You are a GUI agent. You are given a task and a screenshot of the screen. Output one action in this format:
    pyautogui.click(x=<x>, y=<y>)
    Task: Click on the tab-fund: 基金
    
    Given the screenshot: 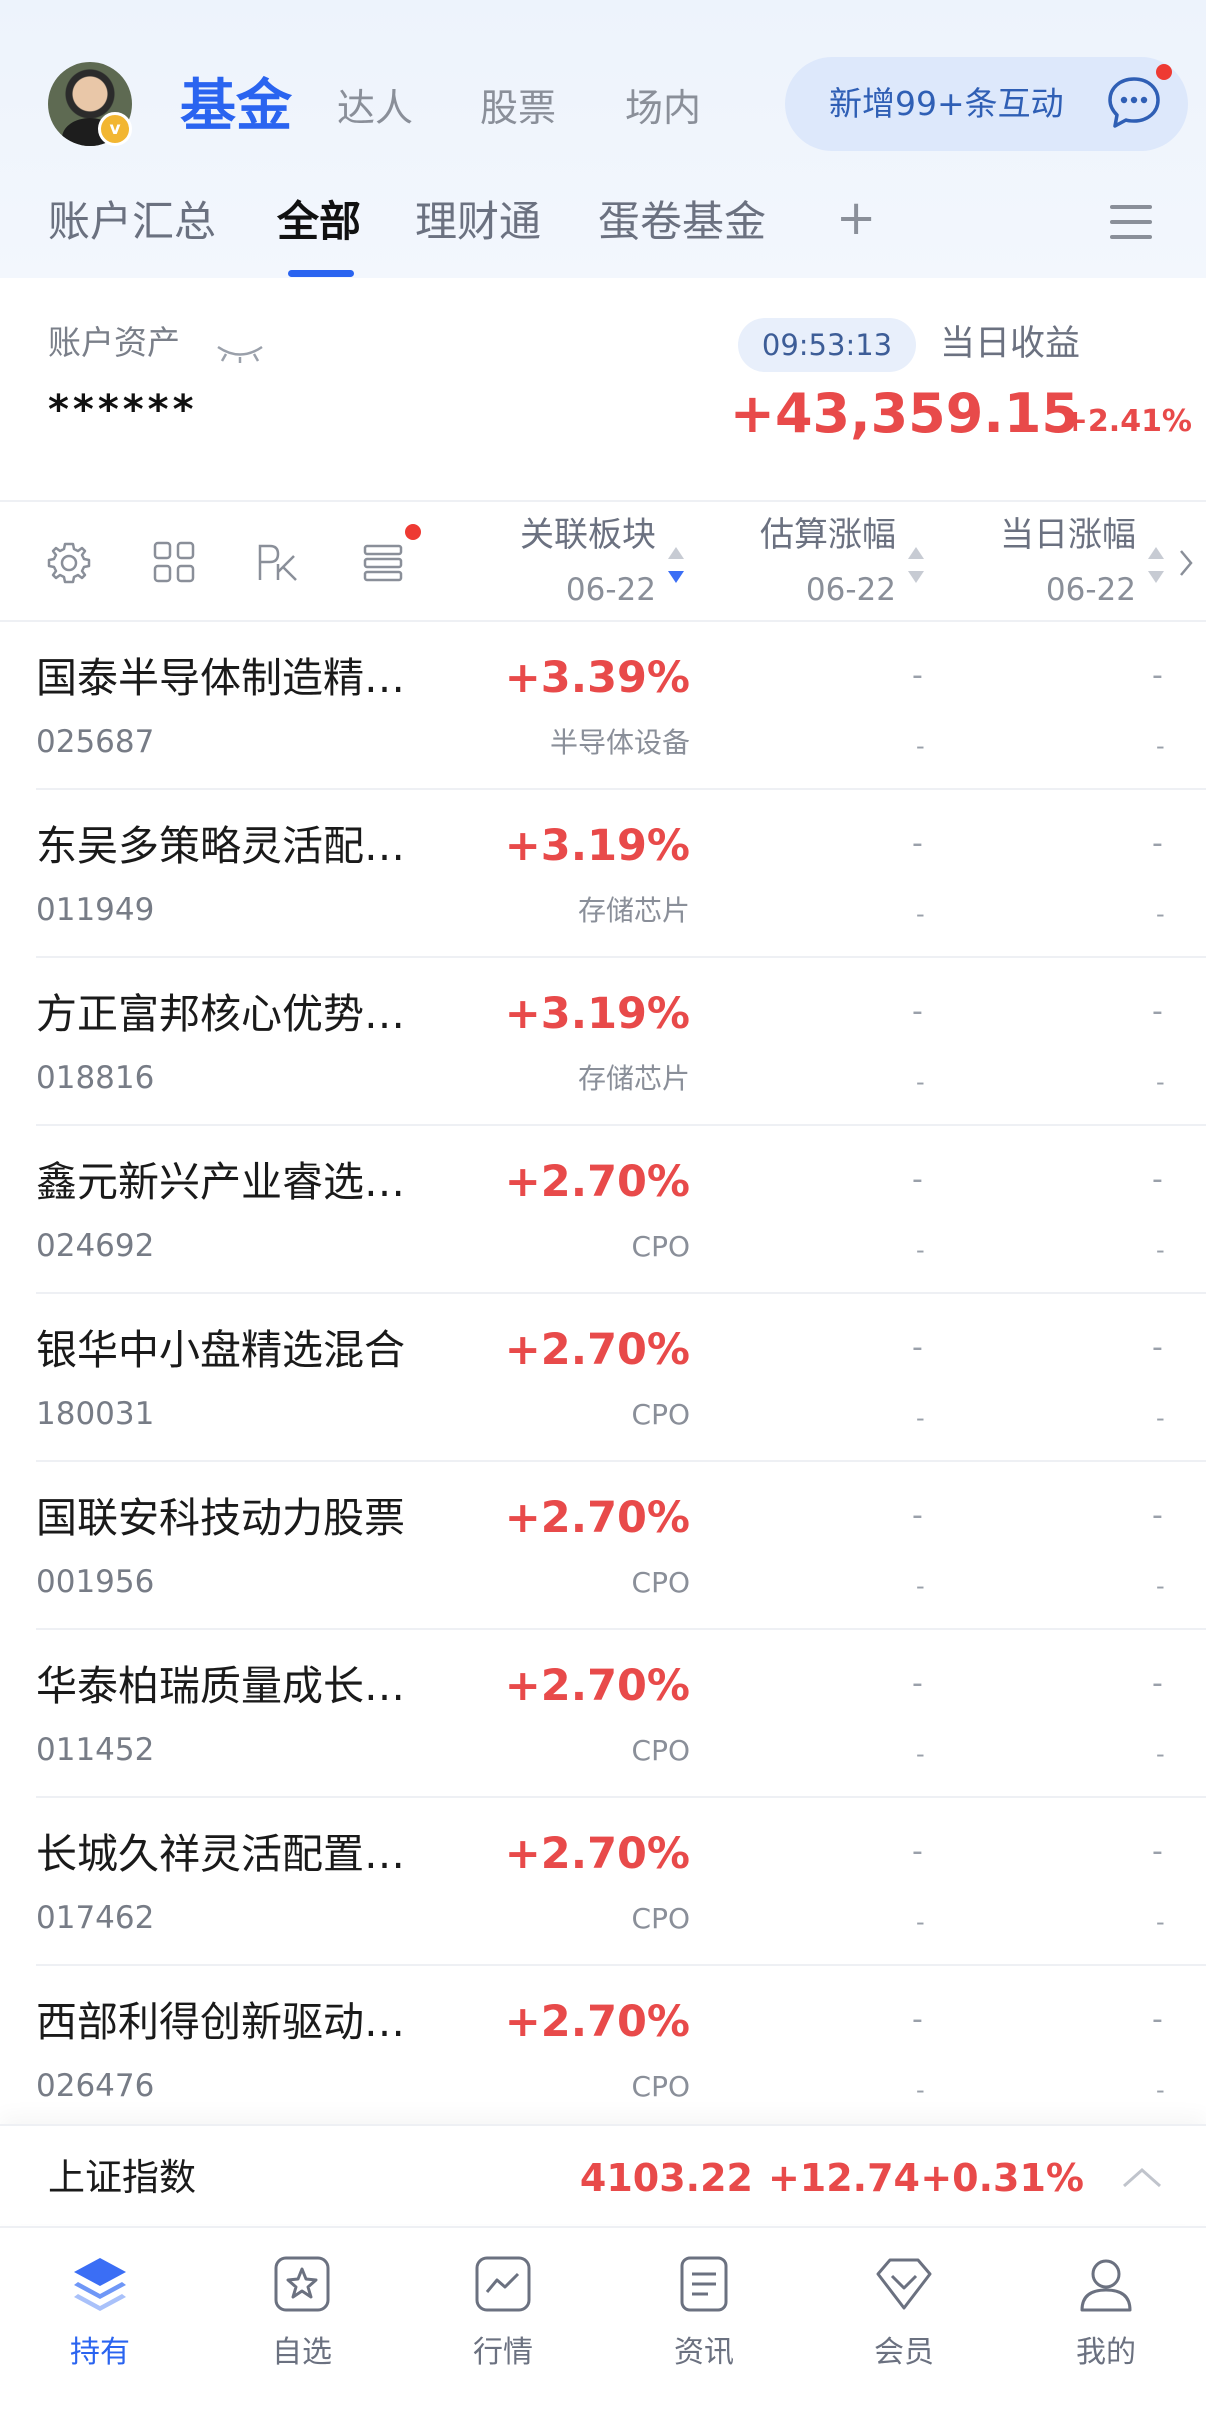 What is the action you would take?
    pyautogui.click(x=236, y=107)
    